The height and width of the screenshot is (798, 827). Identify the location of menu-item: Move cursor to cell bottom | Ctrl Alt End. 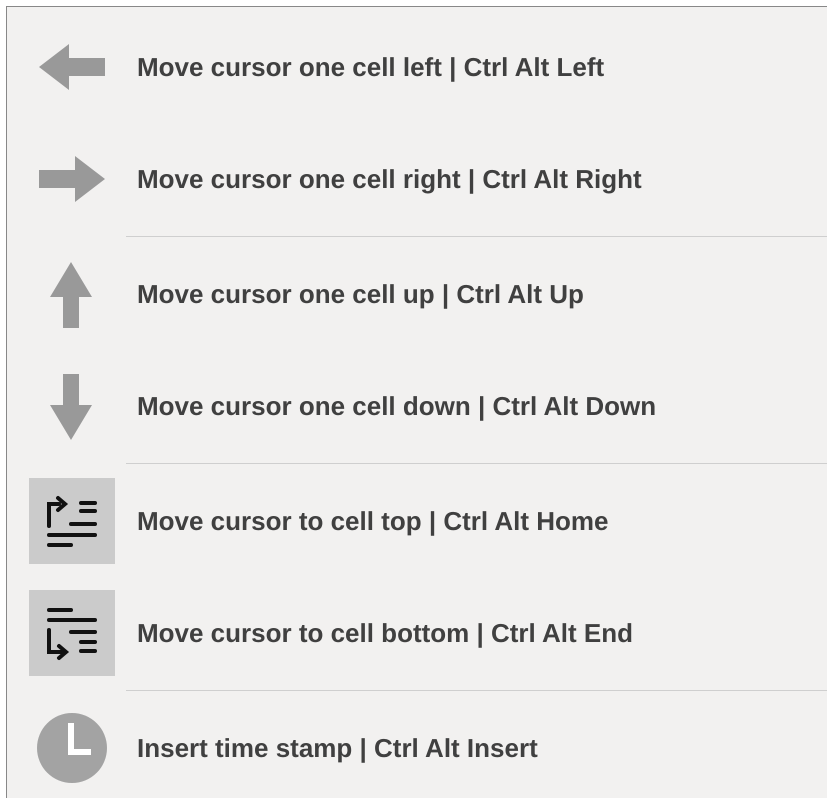
(417, 633).